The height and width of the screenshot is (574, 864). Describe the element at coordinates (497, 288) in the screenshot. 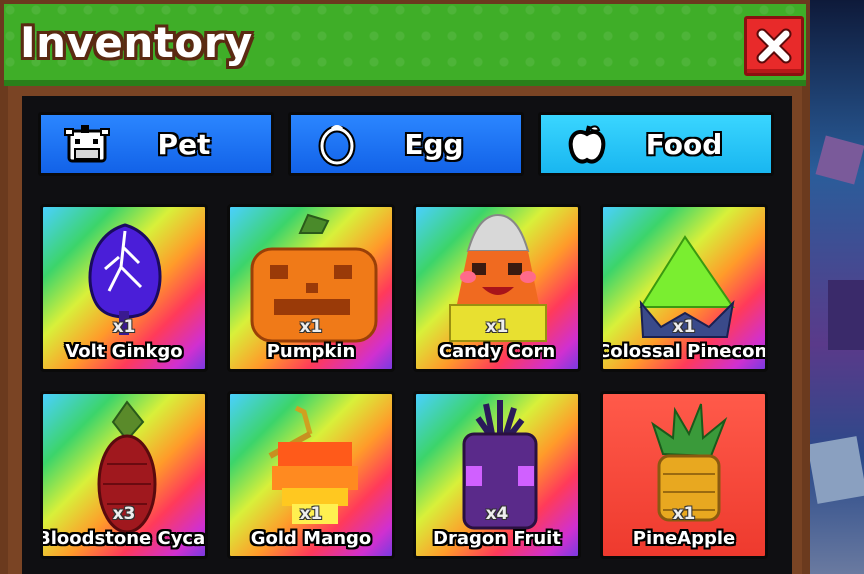

I see `item-card-candy-corn: x1 Candy Corn` at that location.